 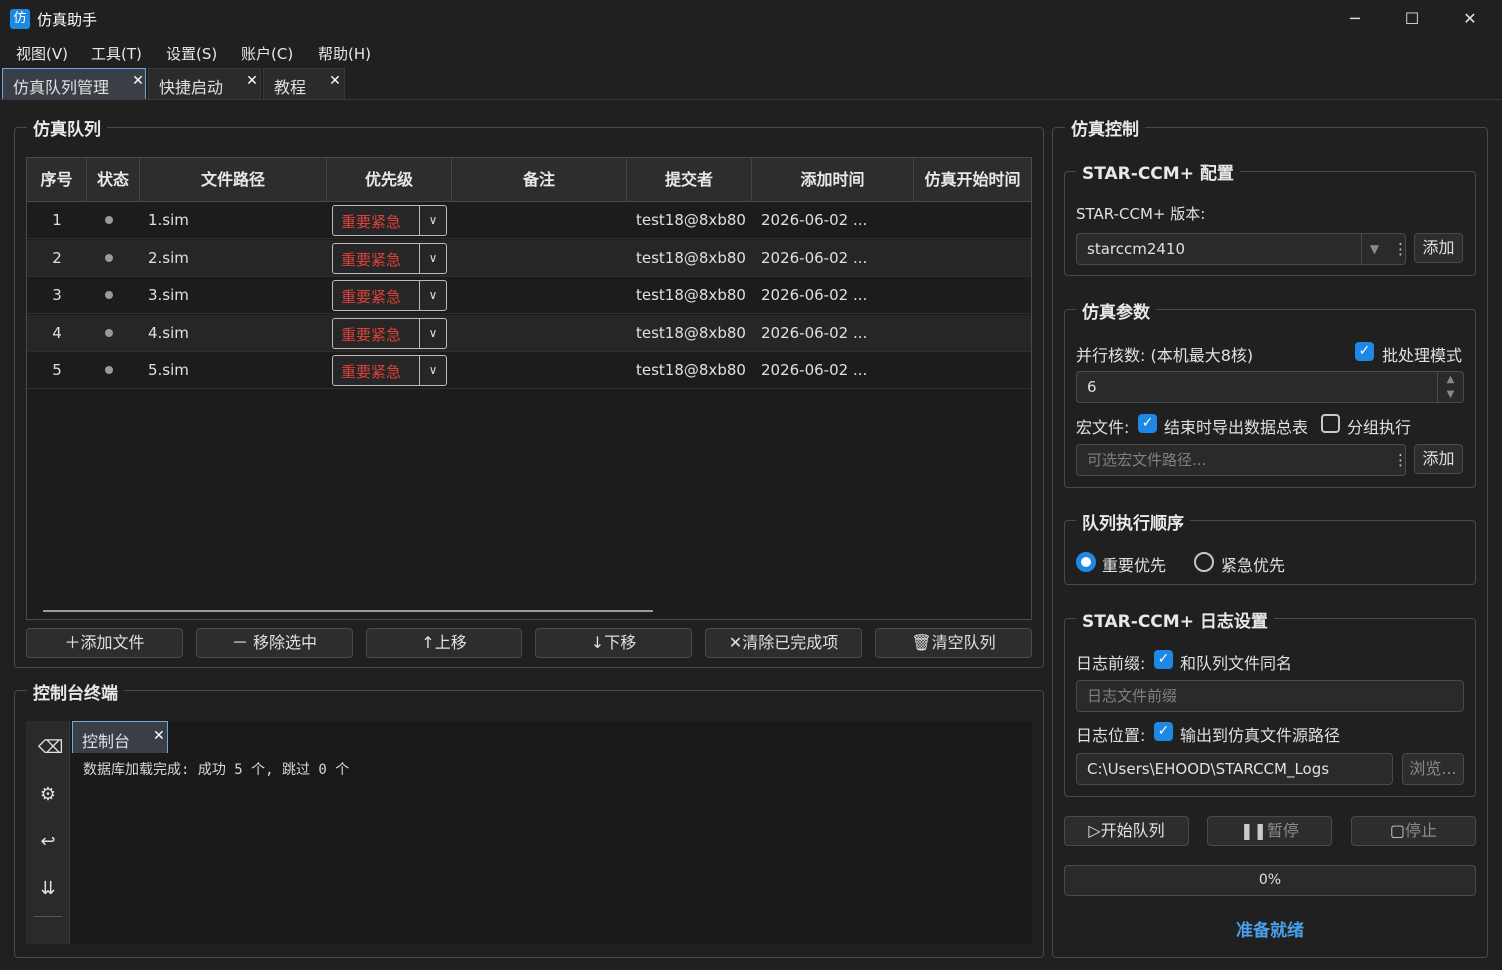 What do you see at coordinates (1092, 387) in the screenshot?
I see `cores-value: 6` at bounding box center [1092, 387].